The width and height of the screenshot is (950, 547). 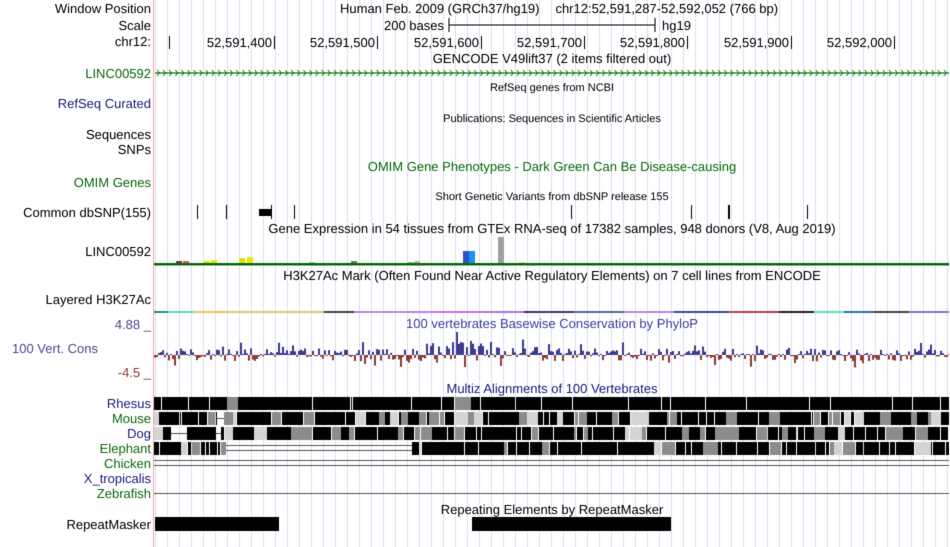 What do you see at coordinates (341, 42) in the screenshot?
I see `ruler-tick-label: 52,591,500` at bounding box center [341, 42].